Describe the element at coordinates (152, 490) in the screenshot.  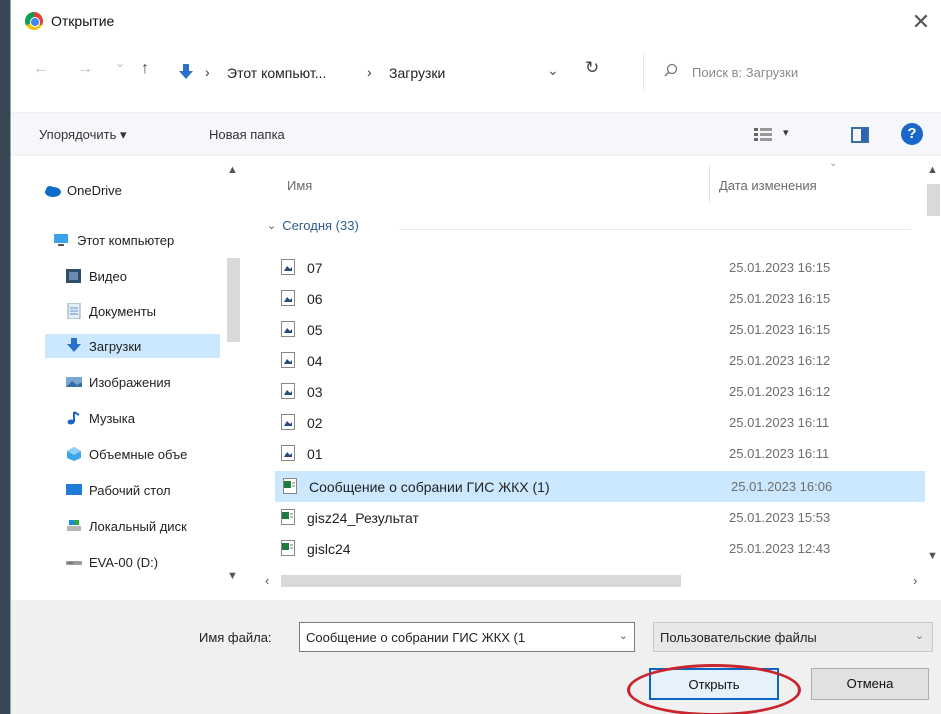
I see `nav-item-desktop: Рабочий стол` at that location.